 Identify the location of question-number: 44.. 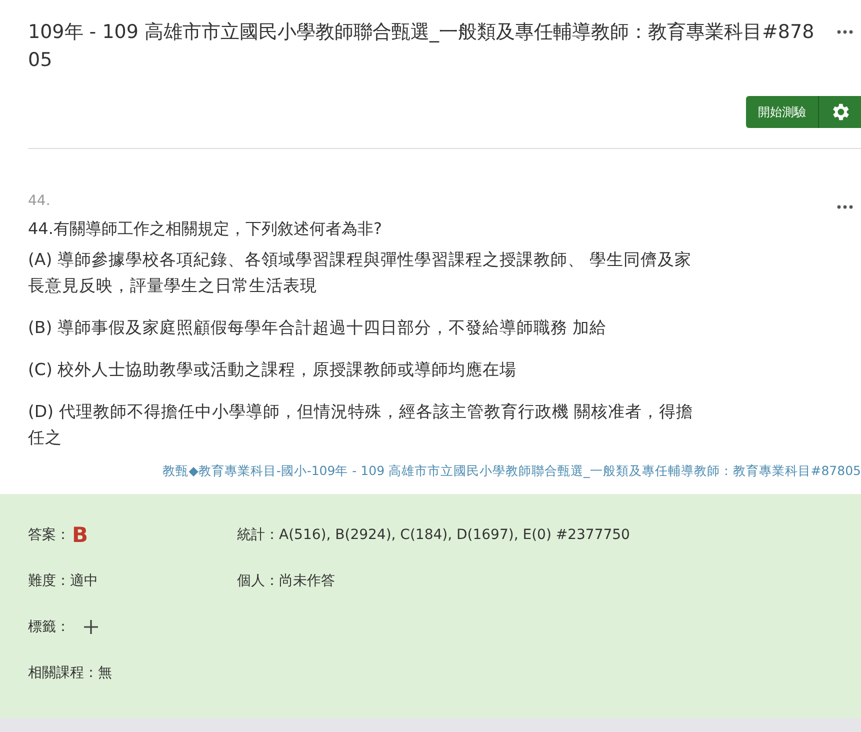
(39, 201).